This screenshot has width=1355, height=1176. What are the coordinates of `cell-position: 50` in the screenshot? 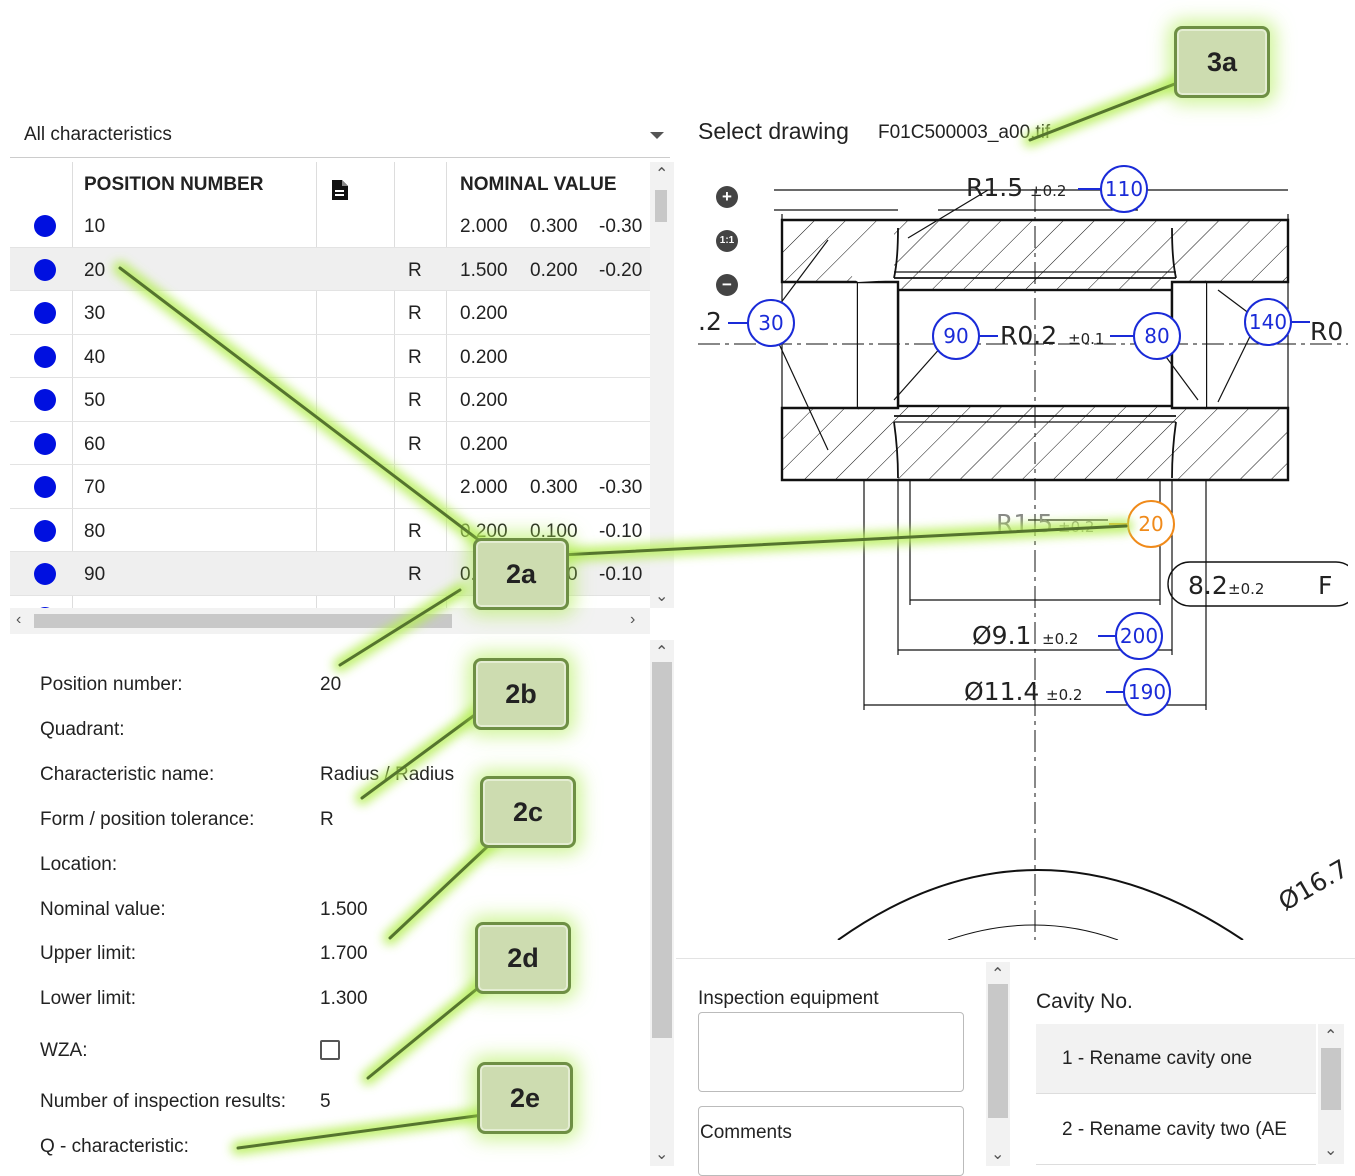 It's located at (95, 400).